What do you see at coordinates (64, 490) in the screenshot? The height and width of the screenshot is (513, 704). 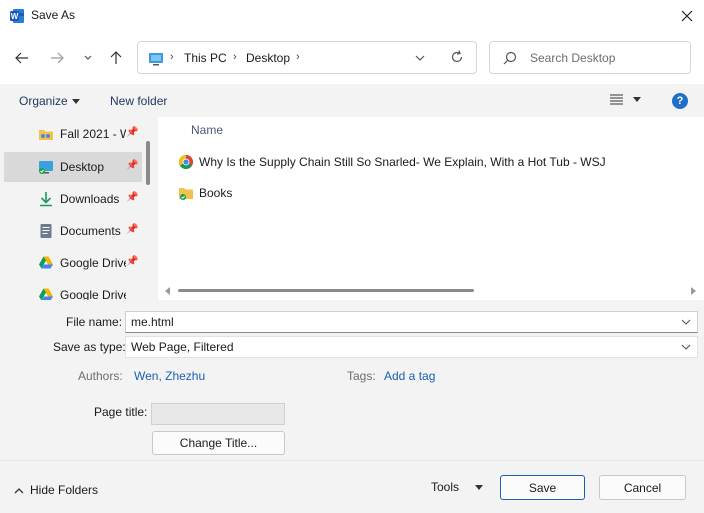 I see `hide-folders-label: Hide Folders` at bounding box center [64, 490].